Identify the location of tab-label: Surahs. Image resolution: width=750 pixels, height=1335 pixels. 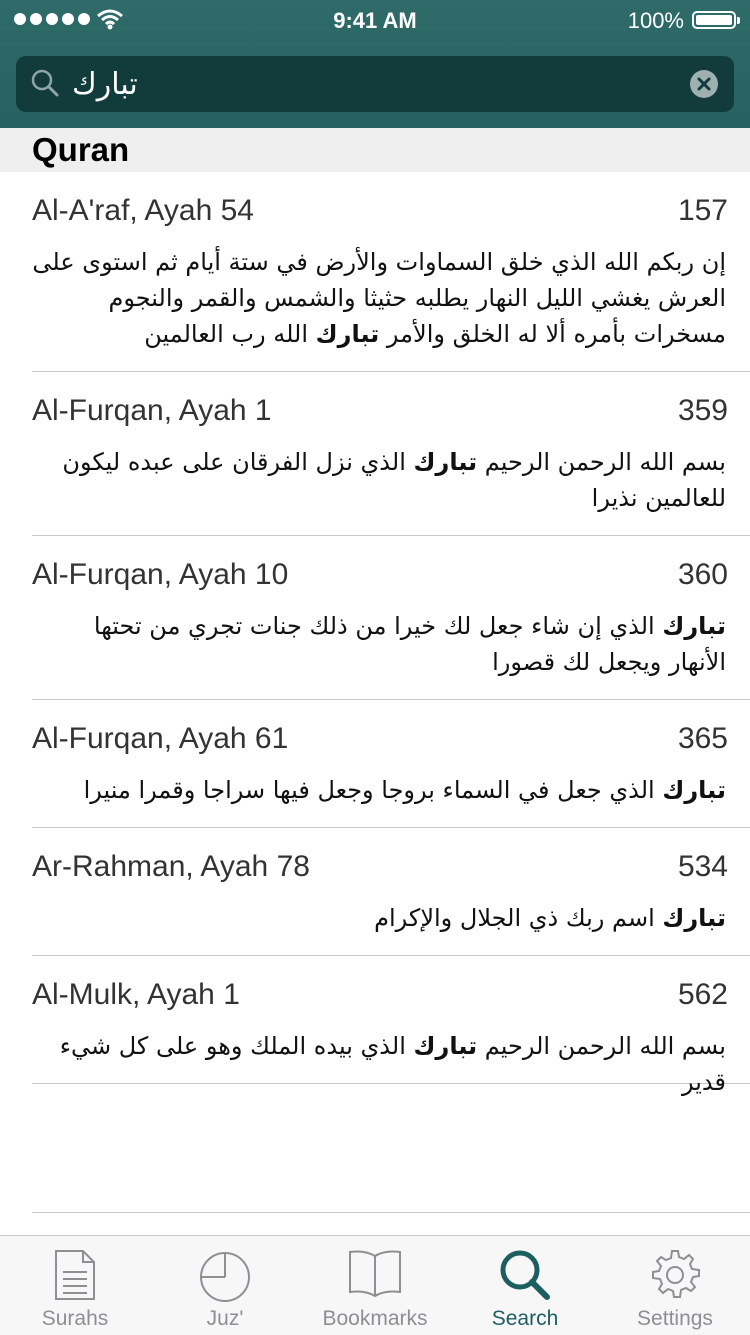
(75, 1318).